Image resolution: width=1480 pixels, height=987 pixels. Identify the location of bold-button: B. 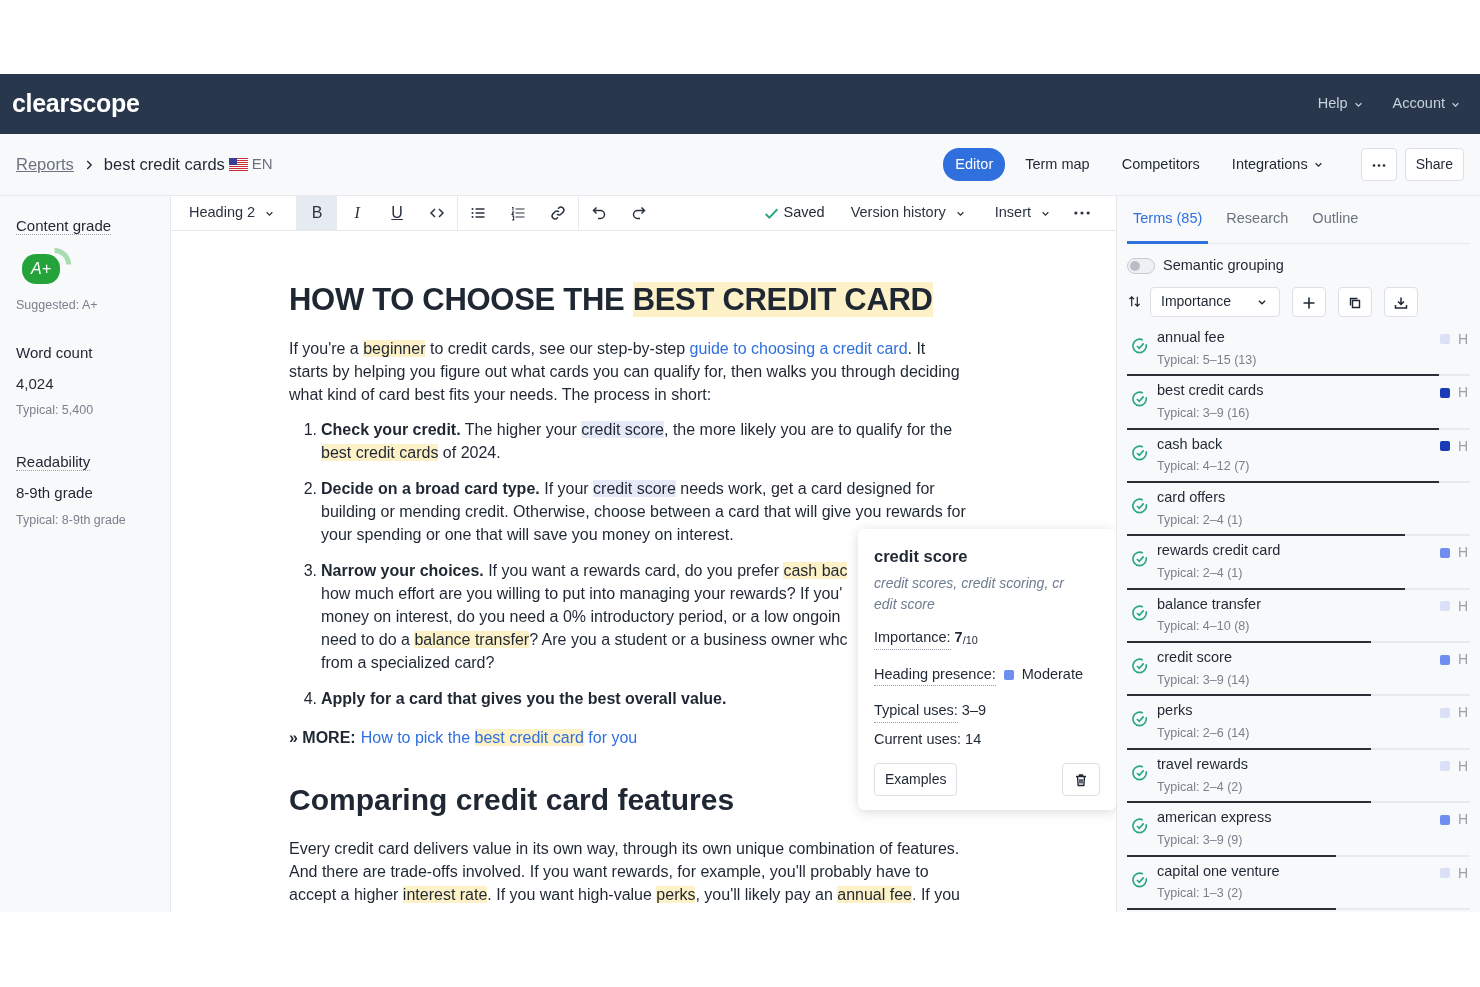
(317, 213).